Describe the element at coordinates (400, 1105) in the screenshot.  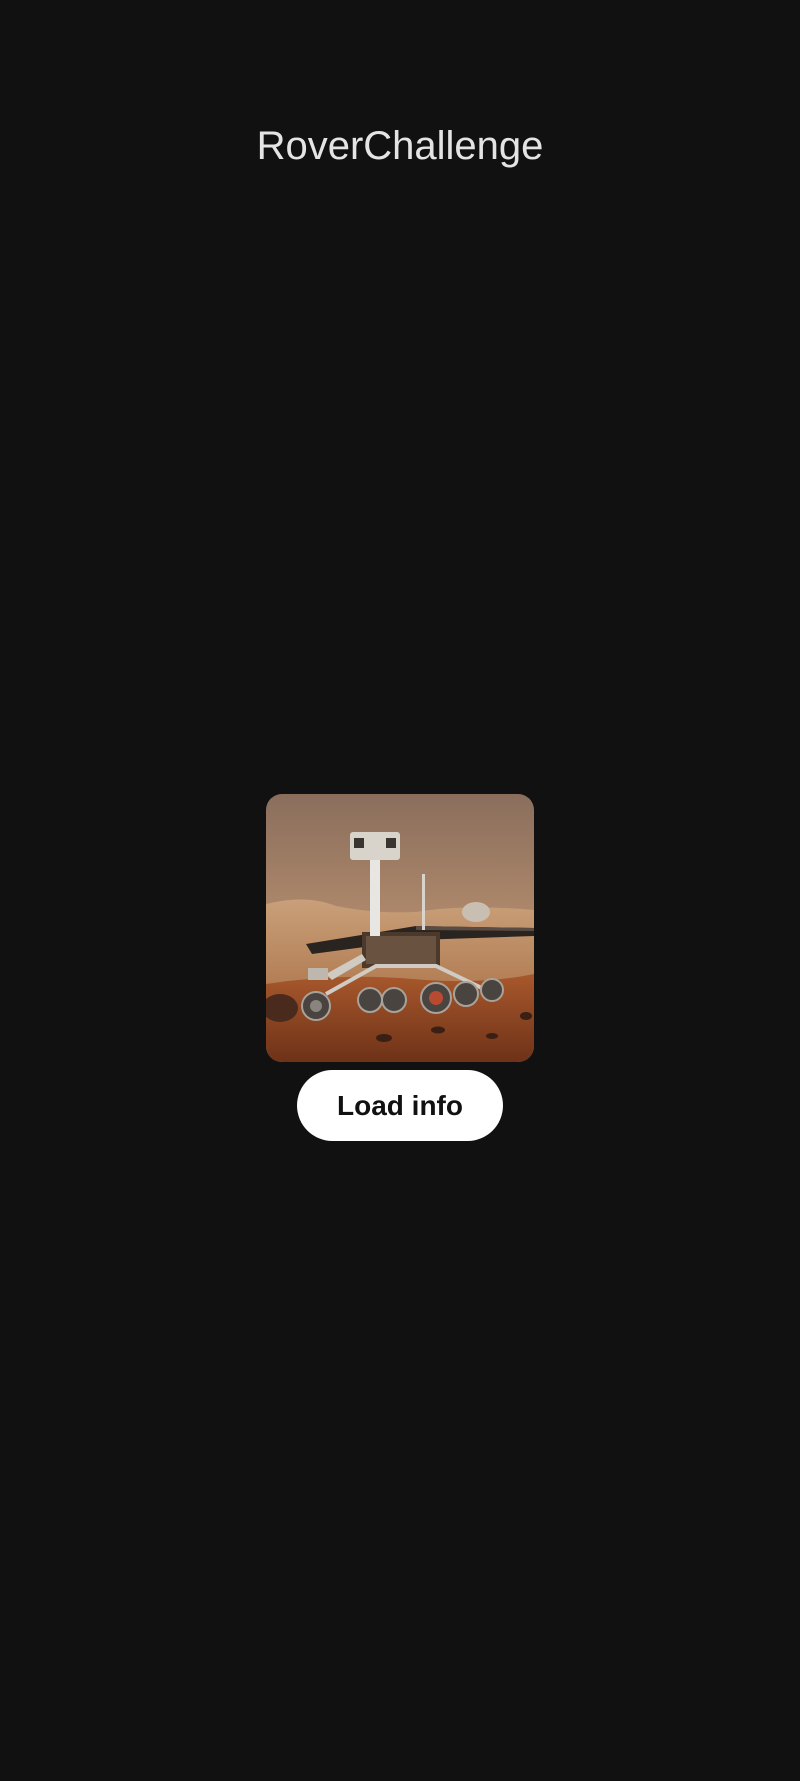
I see `load-info-button: Load info` at that location.